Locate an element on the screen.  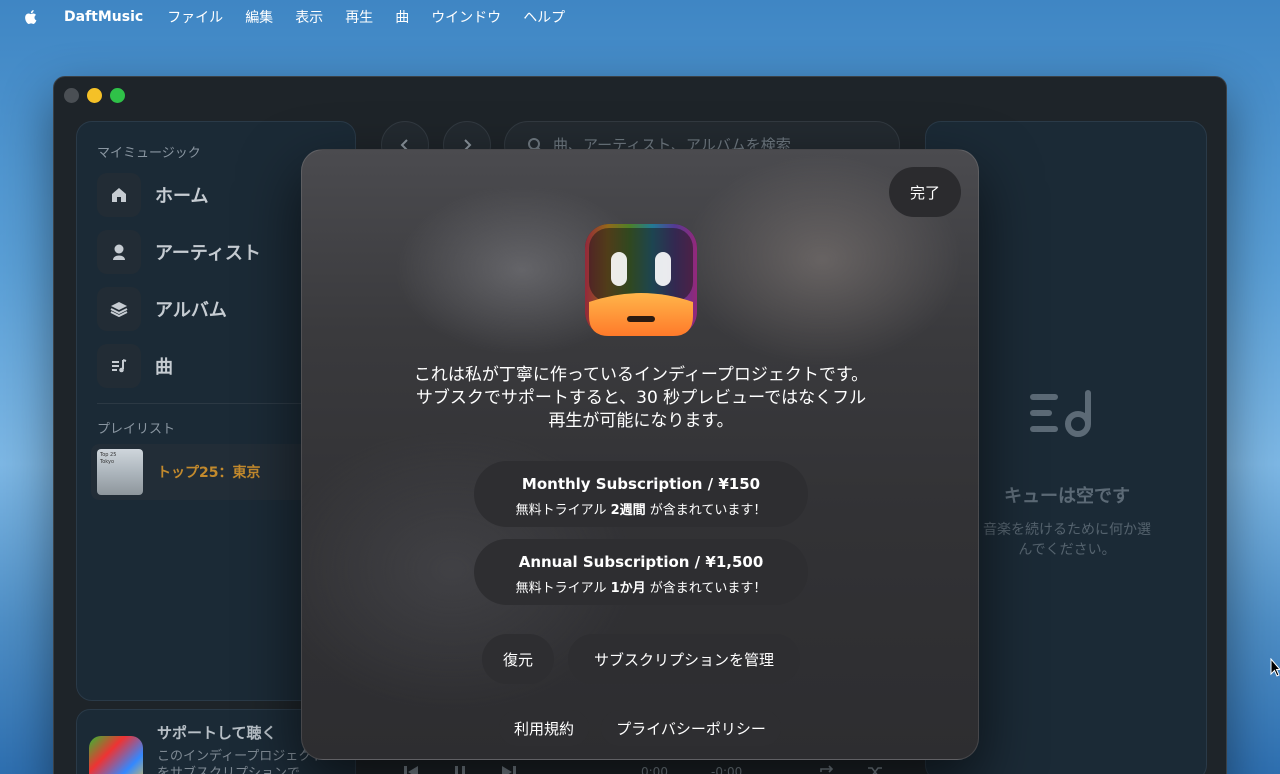
sidebar-item-songs: 曲 is located at coordinates (135, 366).